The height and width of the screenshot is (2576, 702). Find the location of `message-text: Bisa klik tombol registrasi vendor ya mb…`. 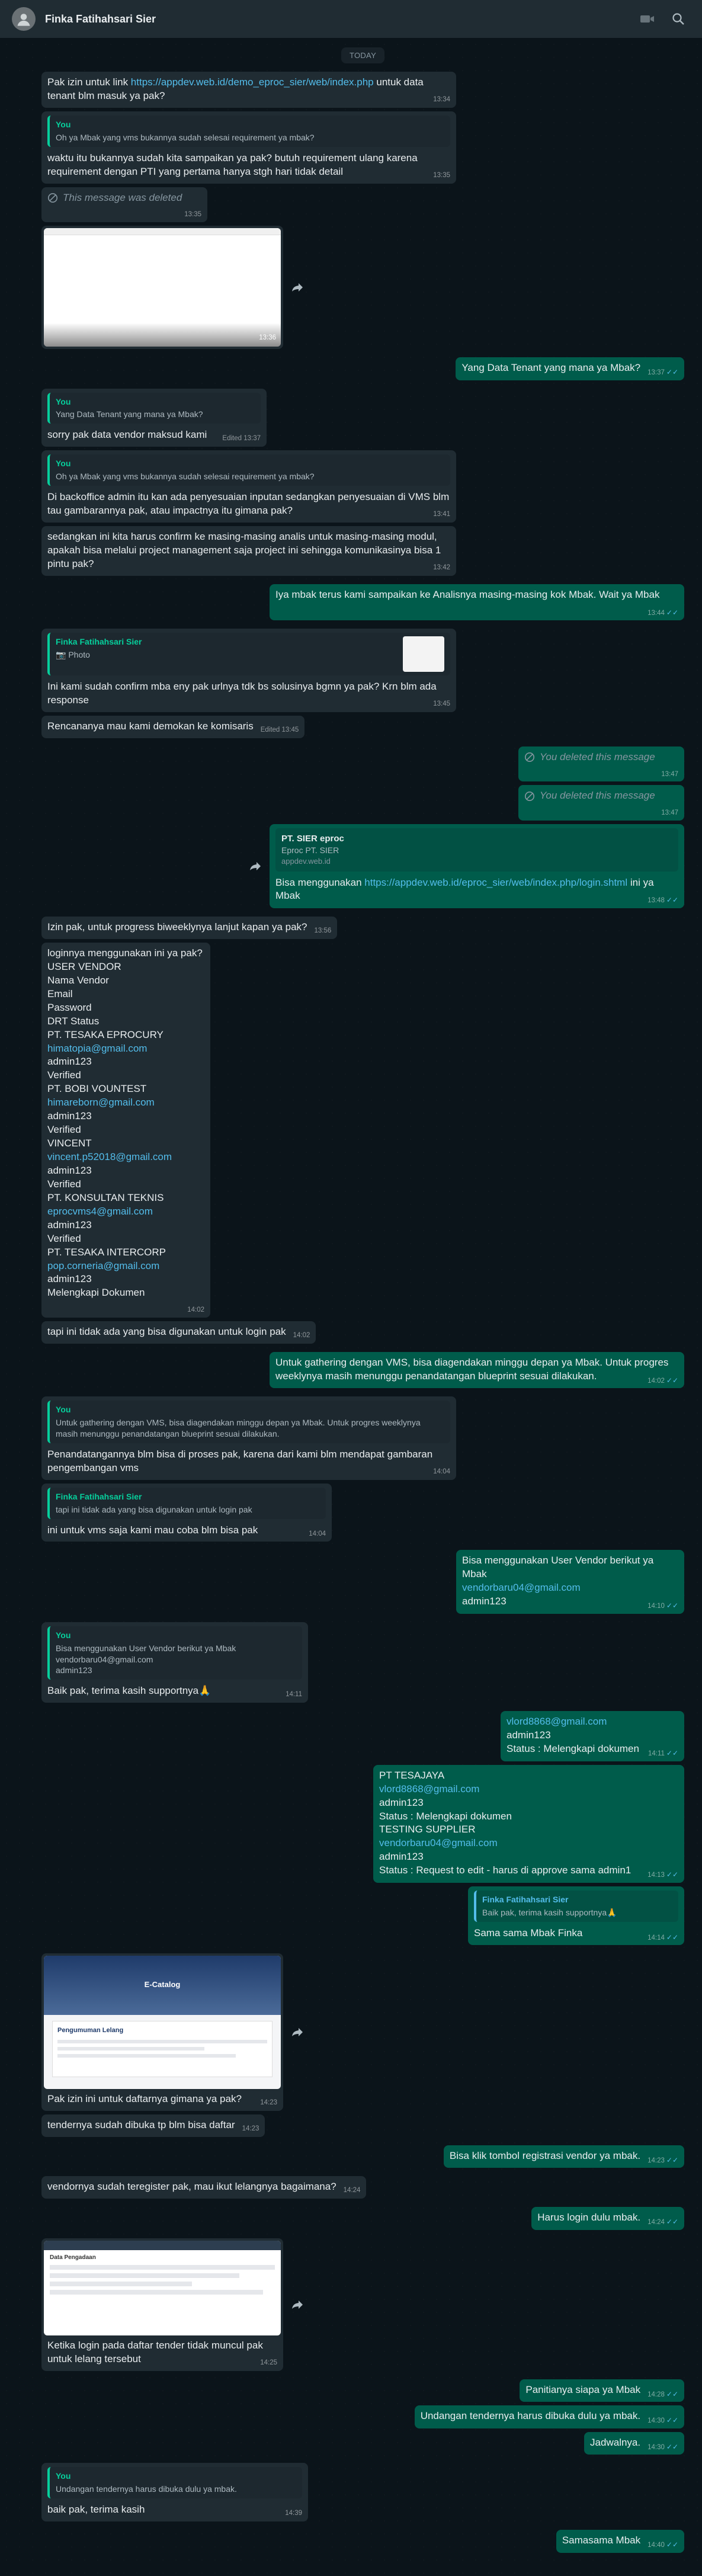

message-text: Bisa klik tombol registrasi vendor ya mb… is located at coordinates (545, 2155).